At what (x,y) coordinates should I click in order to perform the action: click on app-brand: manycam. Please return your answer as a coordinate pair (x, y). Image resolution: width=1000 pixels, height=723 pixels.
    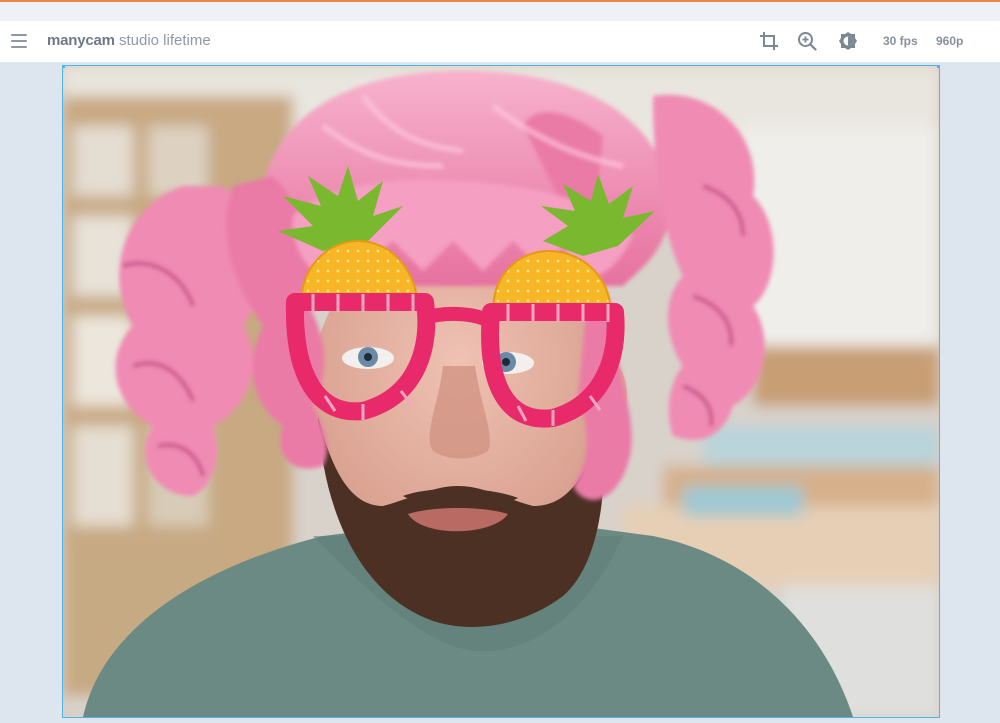
    Looking at the image, I should click on (81, 40).